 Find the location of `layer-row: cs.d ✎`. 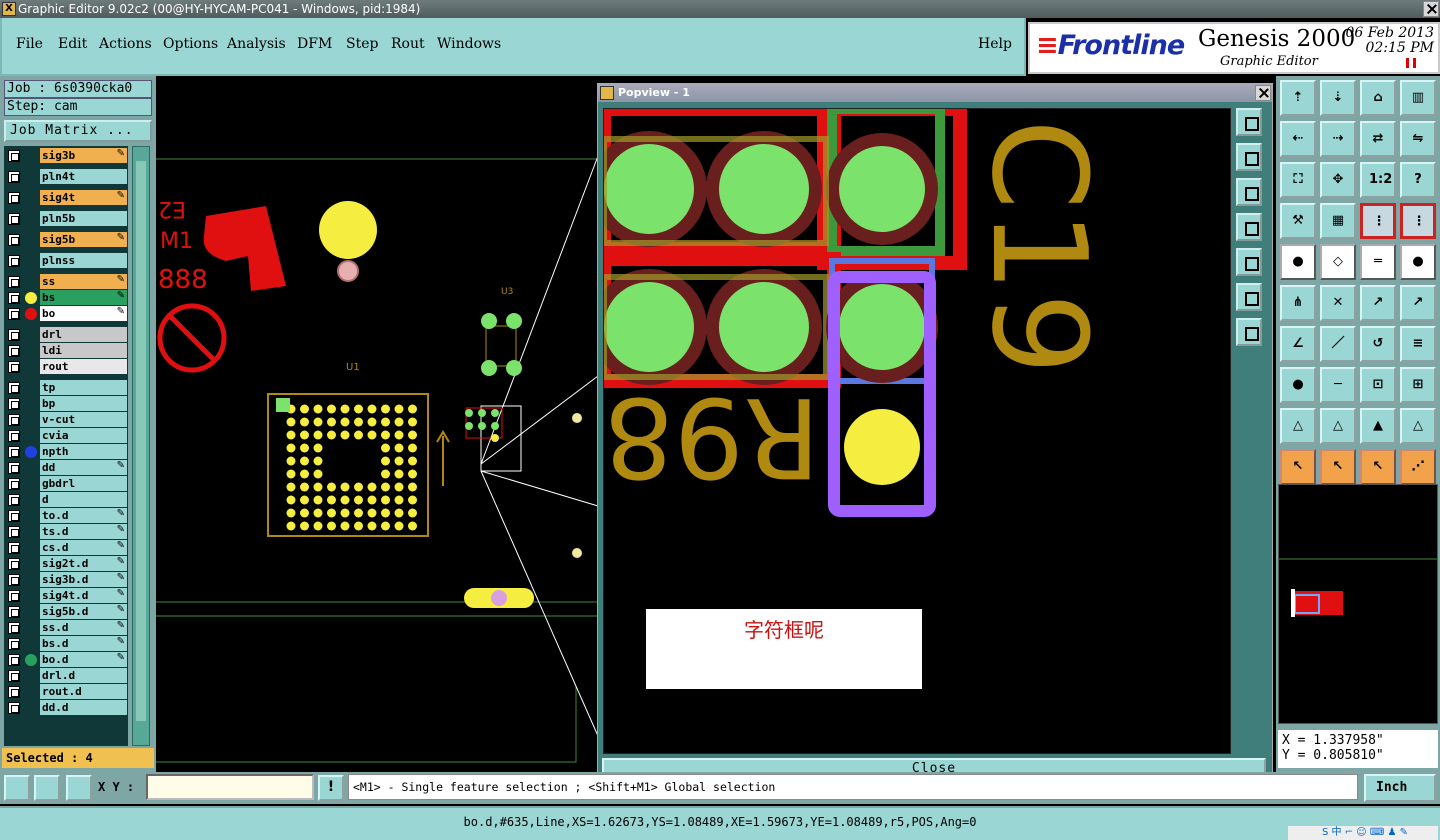

layer-row: cs.d ✎ is located at coordinates (66, 548).